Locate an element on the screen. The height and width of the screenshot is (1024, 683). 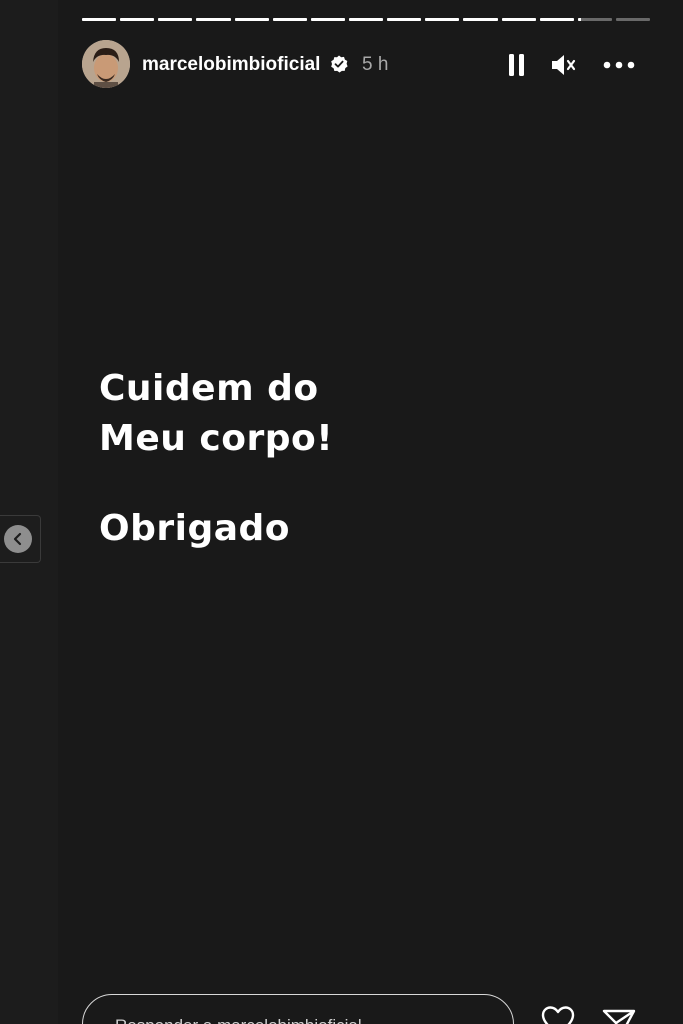
muted-speaker-icon is located at coordinates (564, 65).